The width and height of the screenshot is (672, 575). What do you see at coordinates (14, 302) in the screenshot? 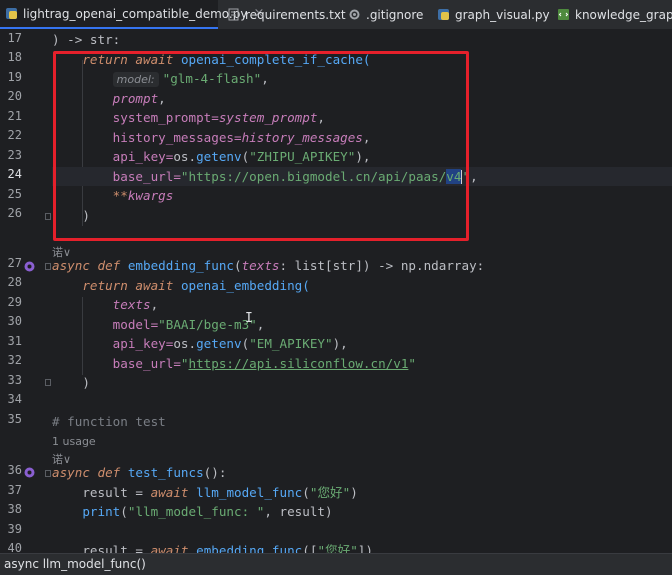
I see `line-number: 29` at bounding box center [14, 302].